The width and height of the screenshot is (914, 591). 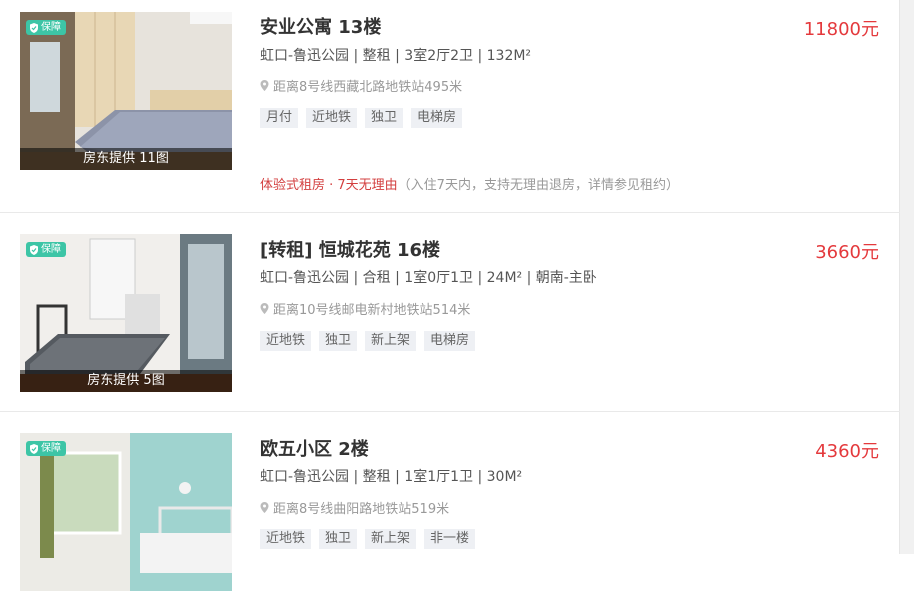 I want to click on subway-text: 距离10号线邮电新村地铁站514米, so click(x=372, y=310).